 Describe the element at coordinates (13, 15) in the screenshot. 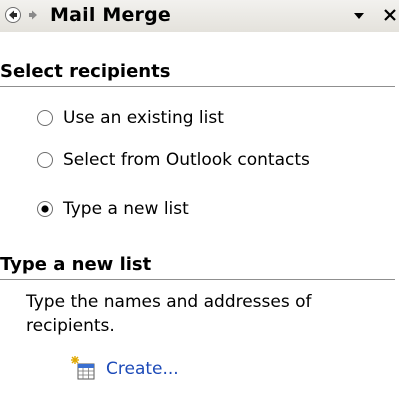

I see `back-arrow-icon` at that location.